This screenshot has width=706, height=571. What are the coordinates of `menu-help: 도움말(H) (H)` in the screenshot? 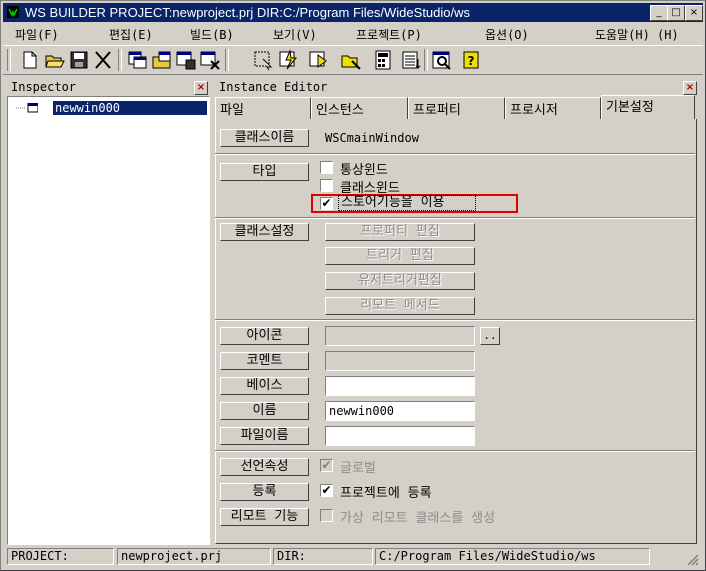 It's located at (637, 34).